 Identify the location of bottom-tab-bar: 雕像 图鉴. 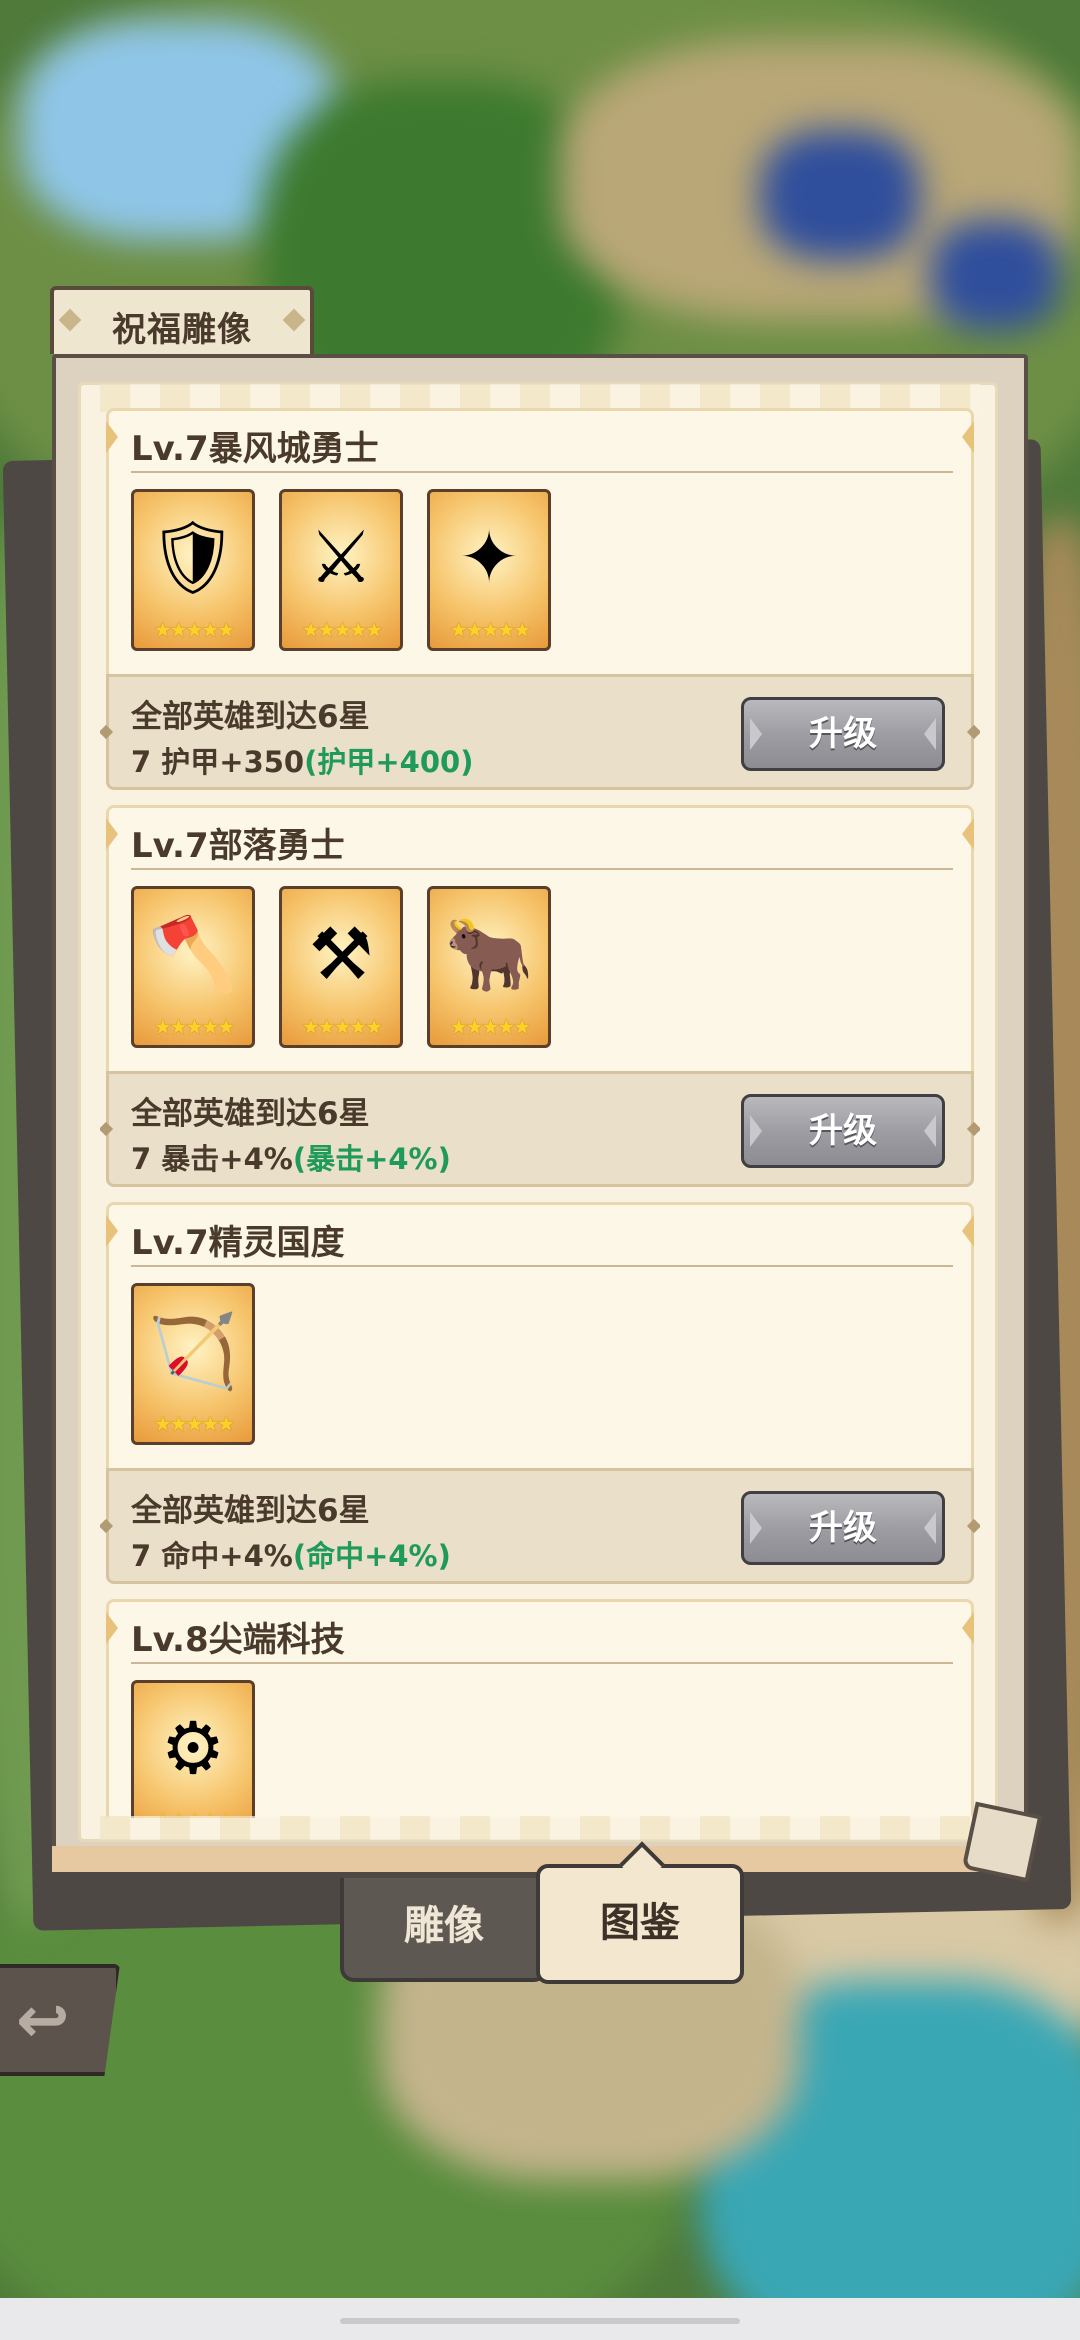
(543, 1922).